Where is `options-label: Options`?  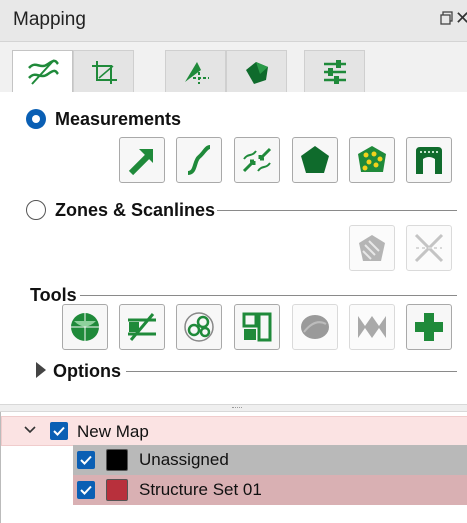
options-label: Options is located at coordinates (87, 371).